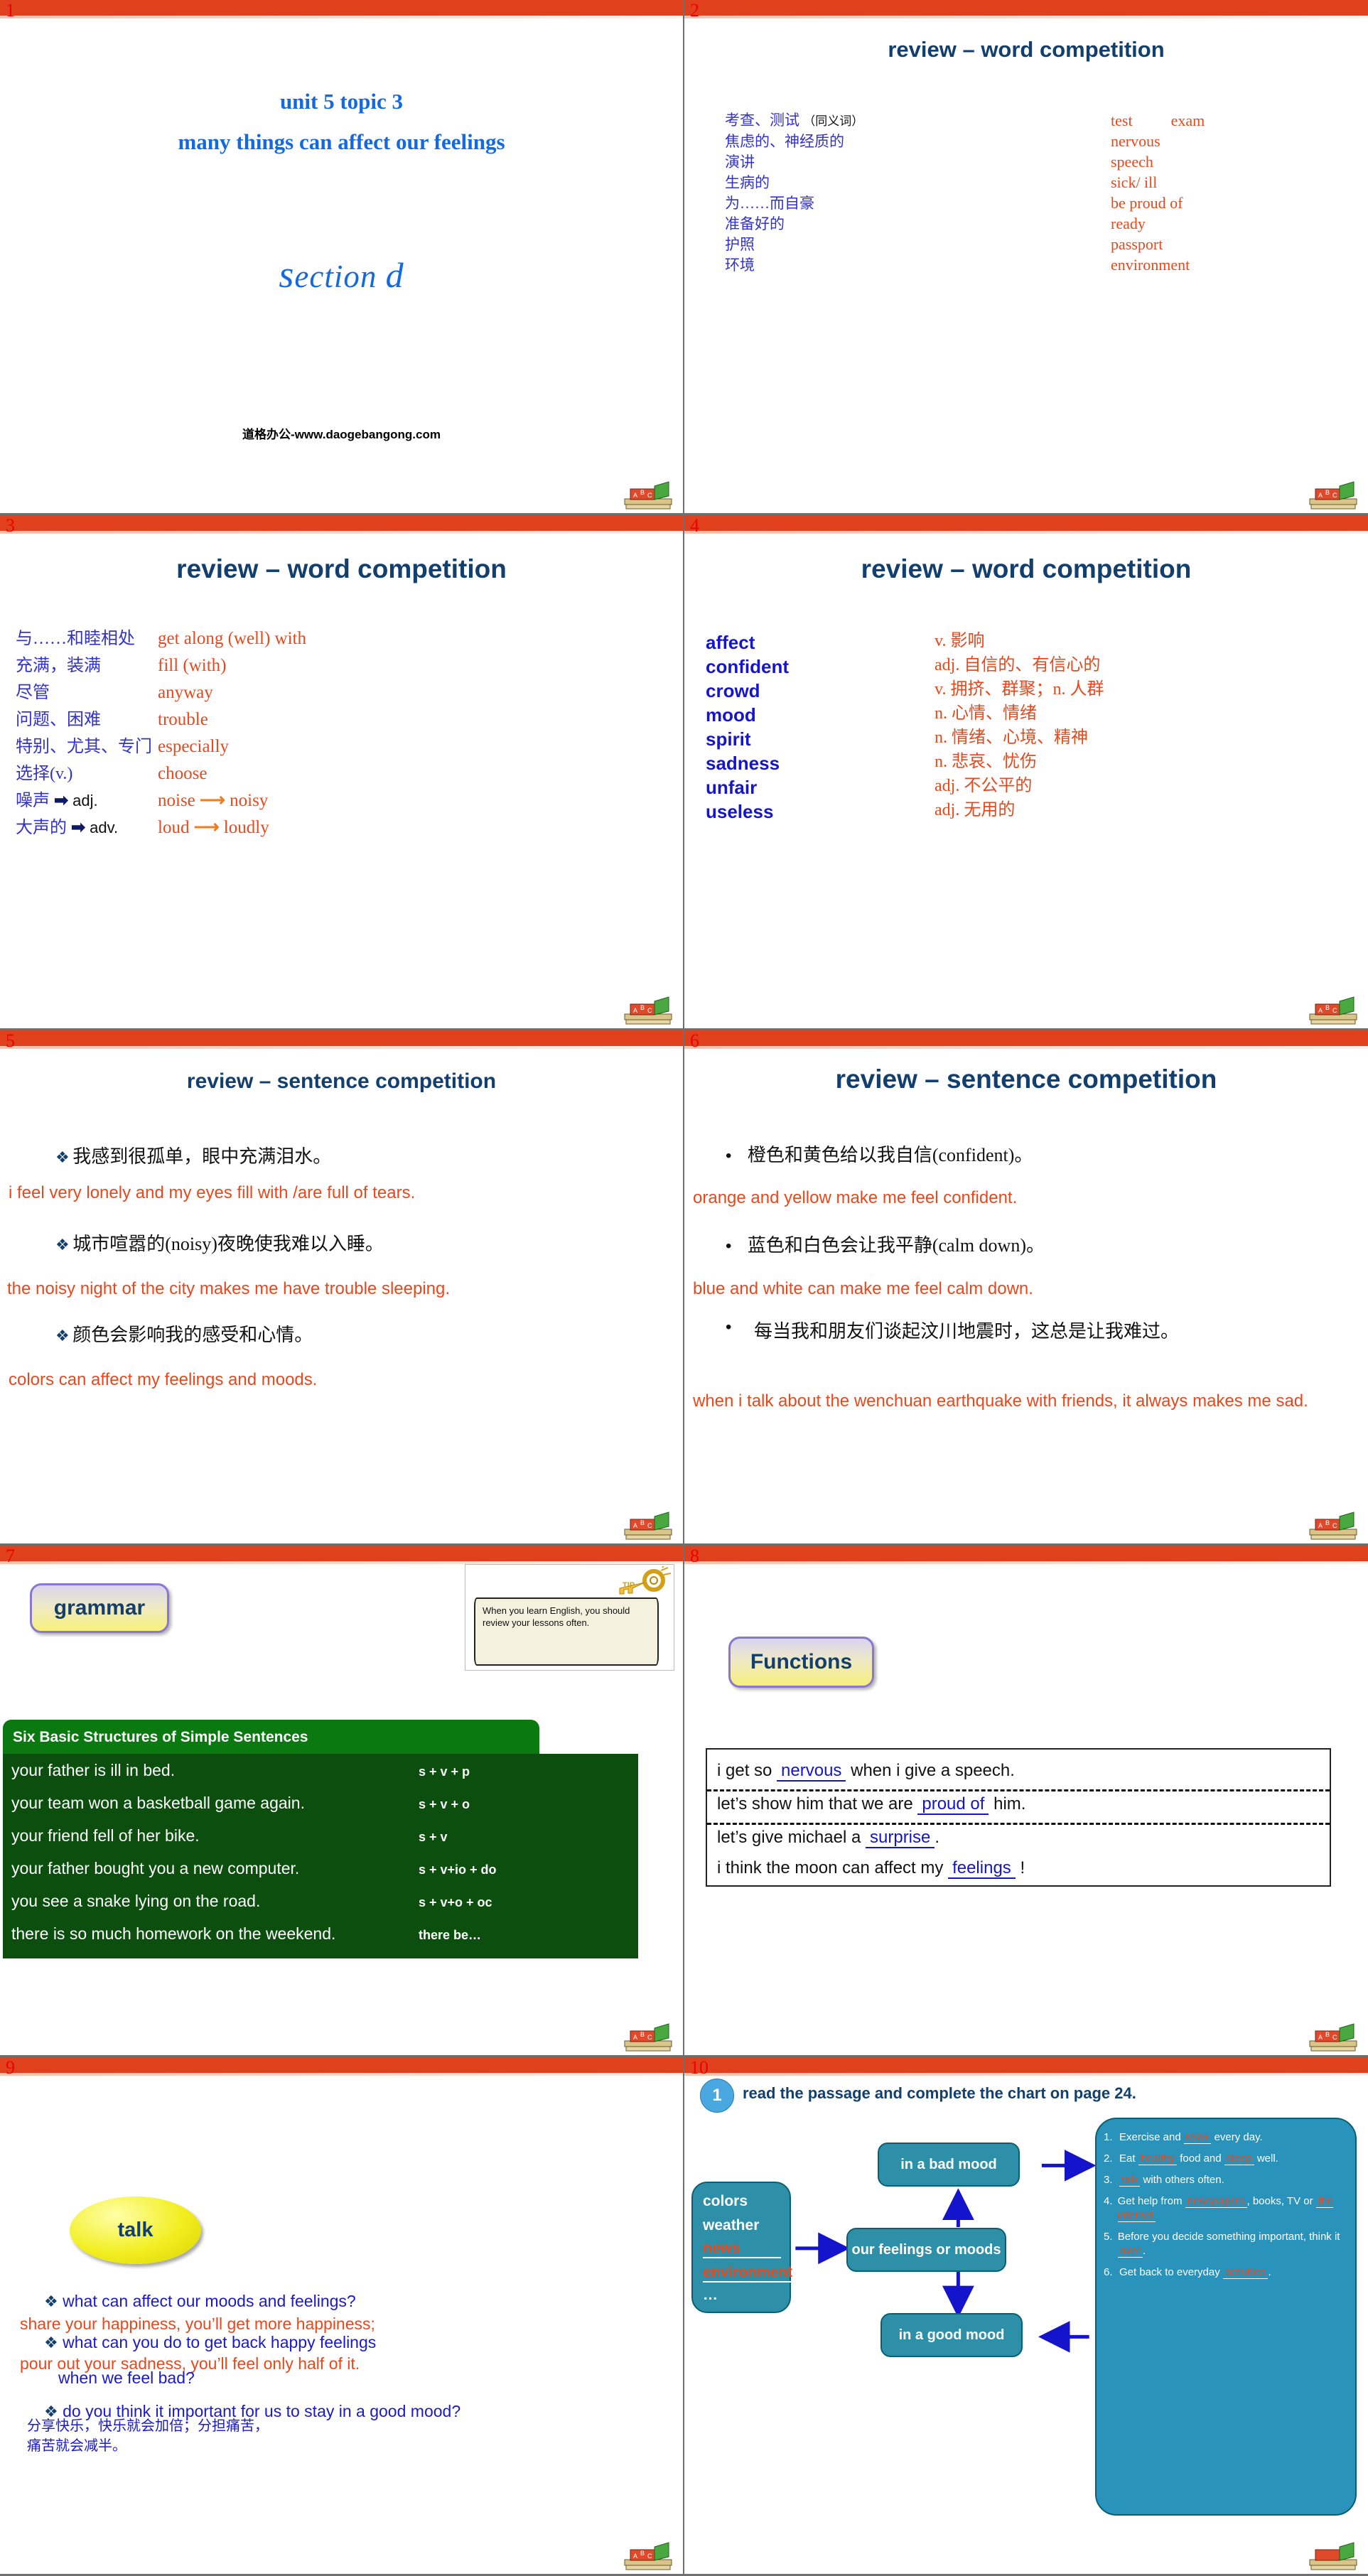 The width and height of the screenshot is (1368, 2576). Describe the element at coordinates (937, 1838) in the screenshot. I see `sentence-after: .` at that location.